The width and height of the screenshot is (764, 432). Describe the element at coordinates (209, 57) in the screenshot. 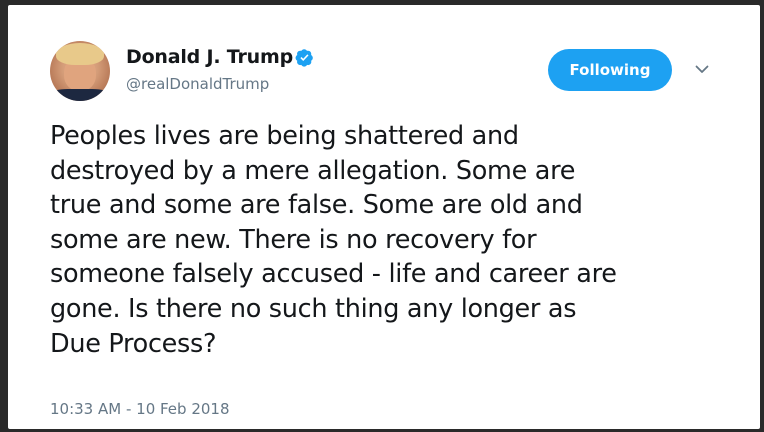

I see `author-name: Donald J. Trump` at that location.